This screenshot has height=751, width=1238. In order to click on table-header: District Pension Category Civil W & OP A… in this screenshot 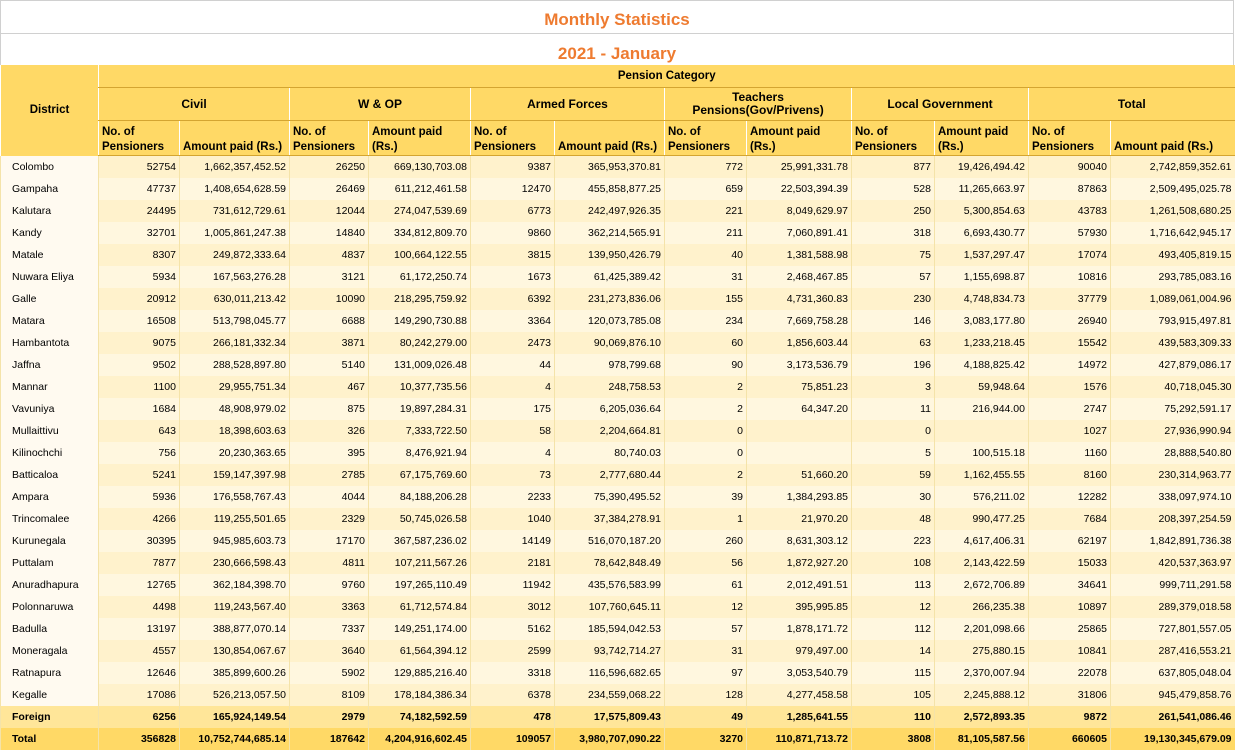, I will do `click(617, 110)`.